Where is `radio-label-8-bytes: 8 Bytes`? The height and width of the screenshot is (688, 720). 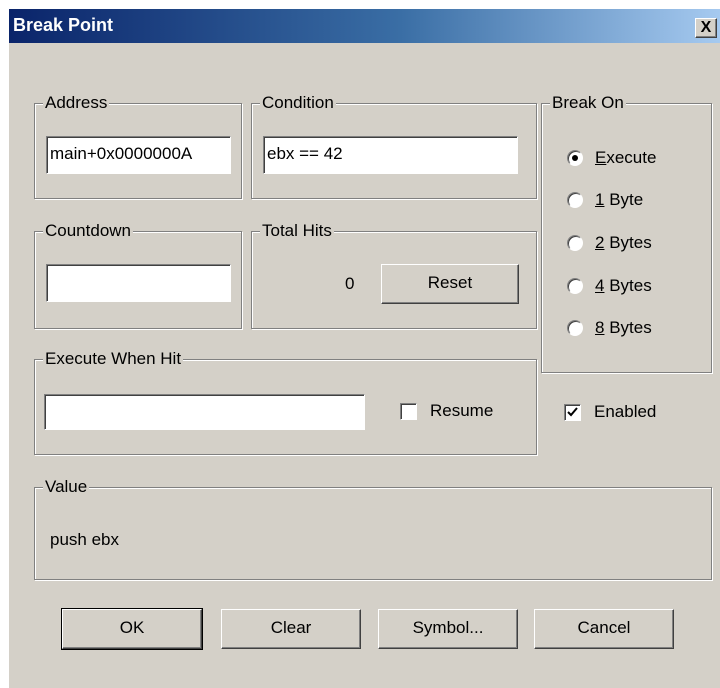
radio-label-8-bytes: 8 Bytes is located at coordinates (623, 327).